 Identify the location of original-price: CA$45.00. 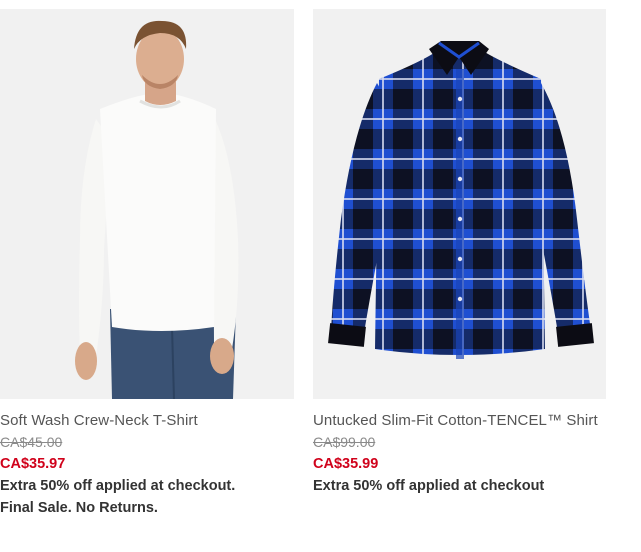
(31, 442).